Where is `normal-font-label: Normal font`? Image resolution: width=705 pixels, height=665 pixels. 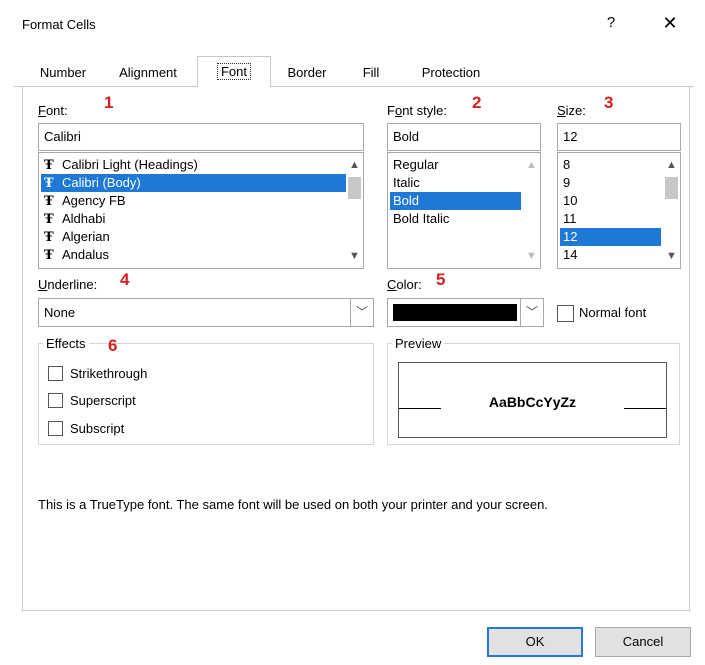
normal-font-label: Normal font is located at coordinates (613, 312).